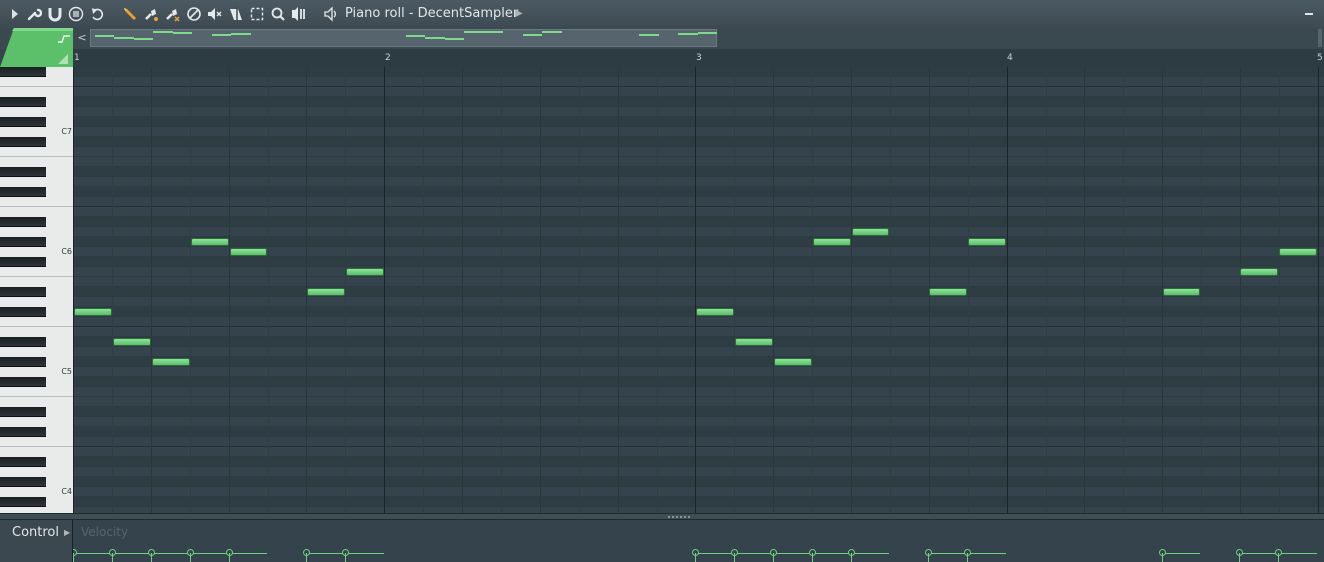 The width and height of the screenshot is (1324, 562). I want to click on menu-circle-icon, so click(76, 14).